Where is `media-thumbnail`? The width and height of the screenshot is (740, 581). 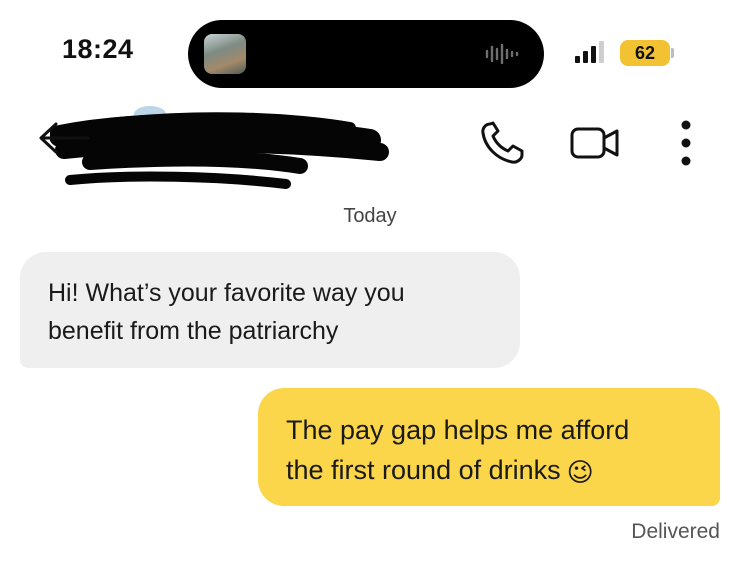 media-thumbnail is located at coordinates (225, 54).